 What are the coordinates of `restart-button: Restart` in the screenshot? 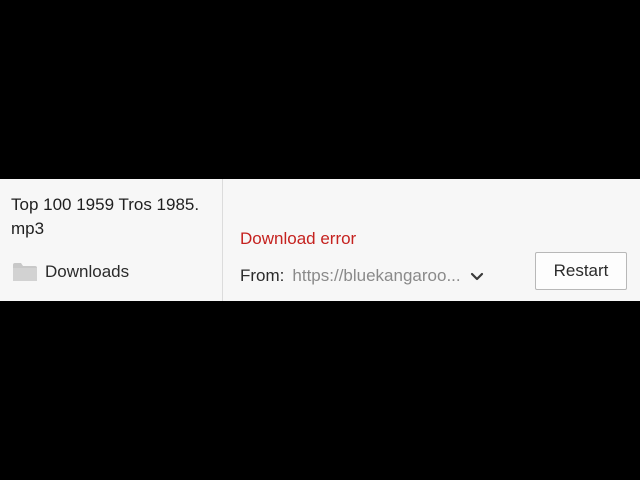 It's located at (581, 271).